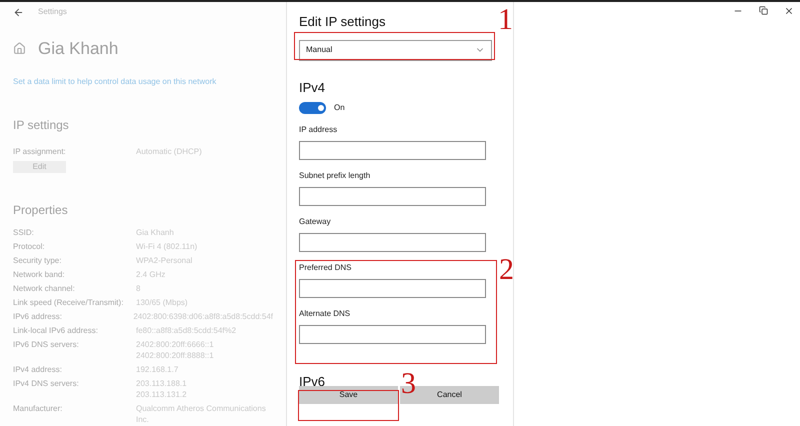  I want to click on toggle-switch, so click(312, 108).